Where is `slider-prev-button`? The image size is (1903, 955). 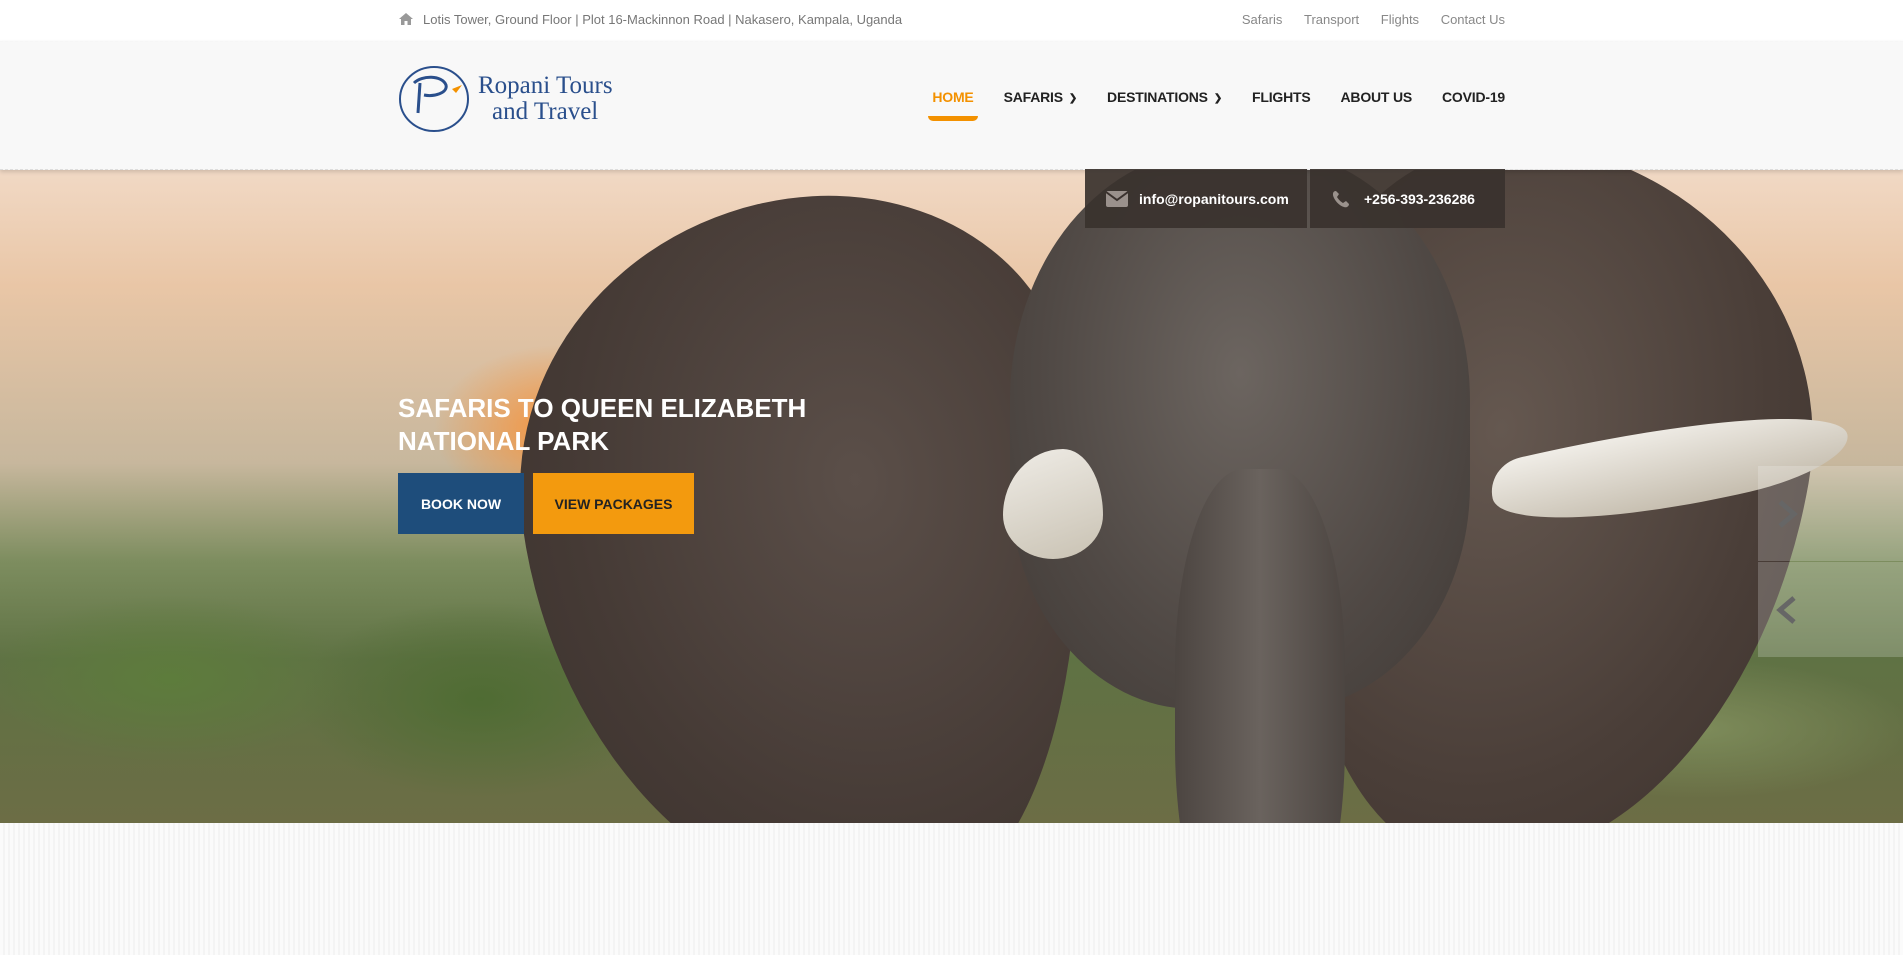 slider-prev-button is located at coordinates (1830, 609).